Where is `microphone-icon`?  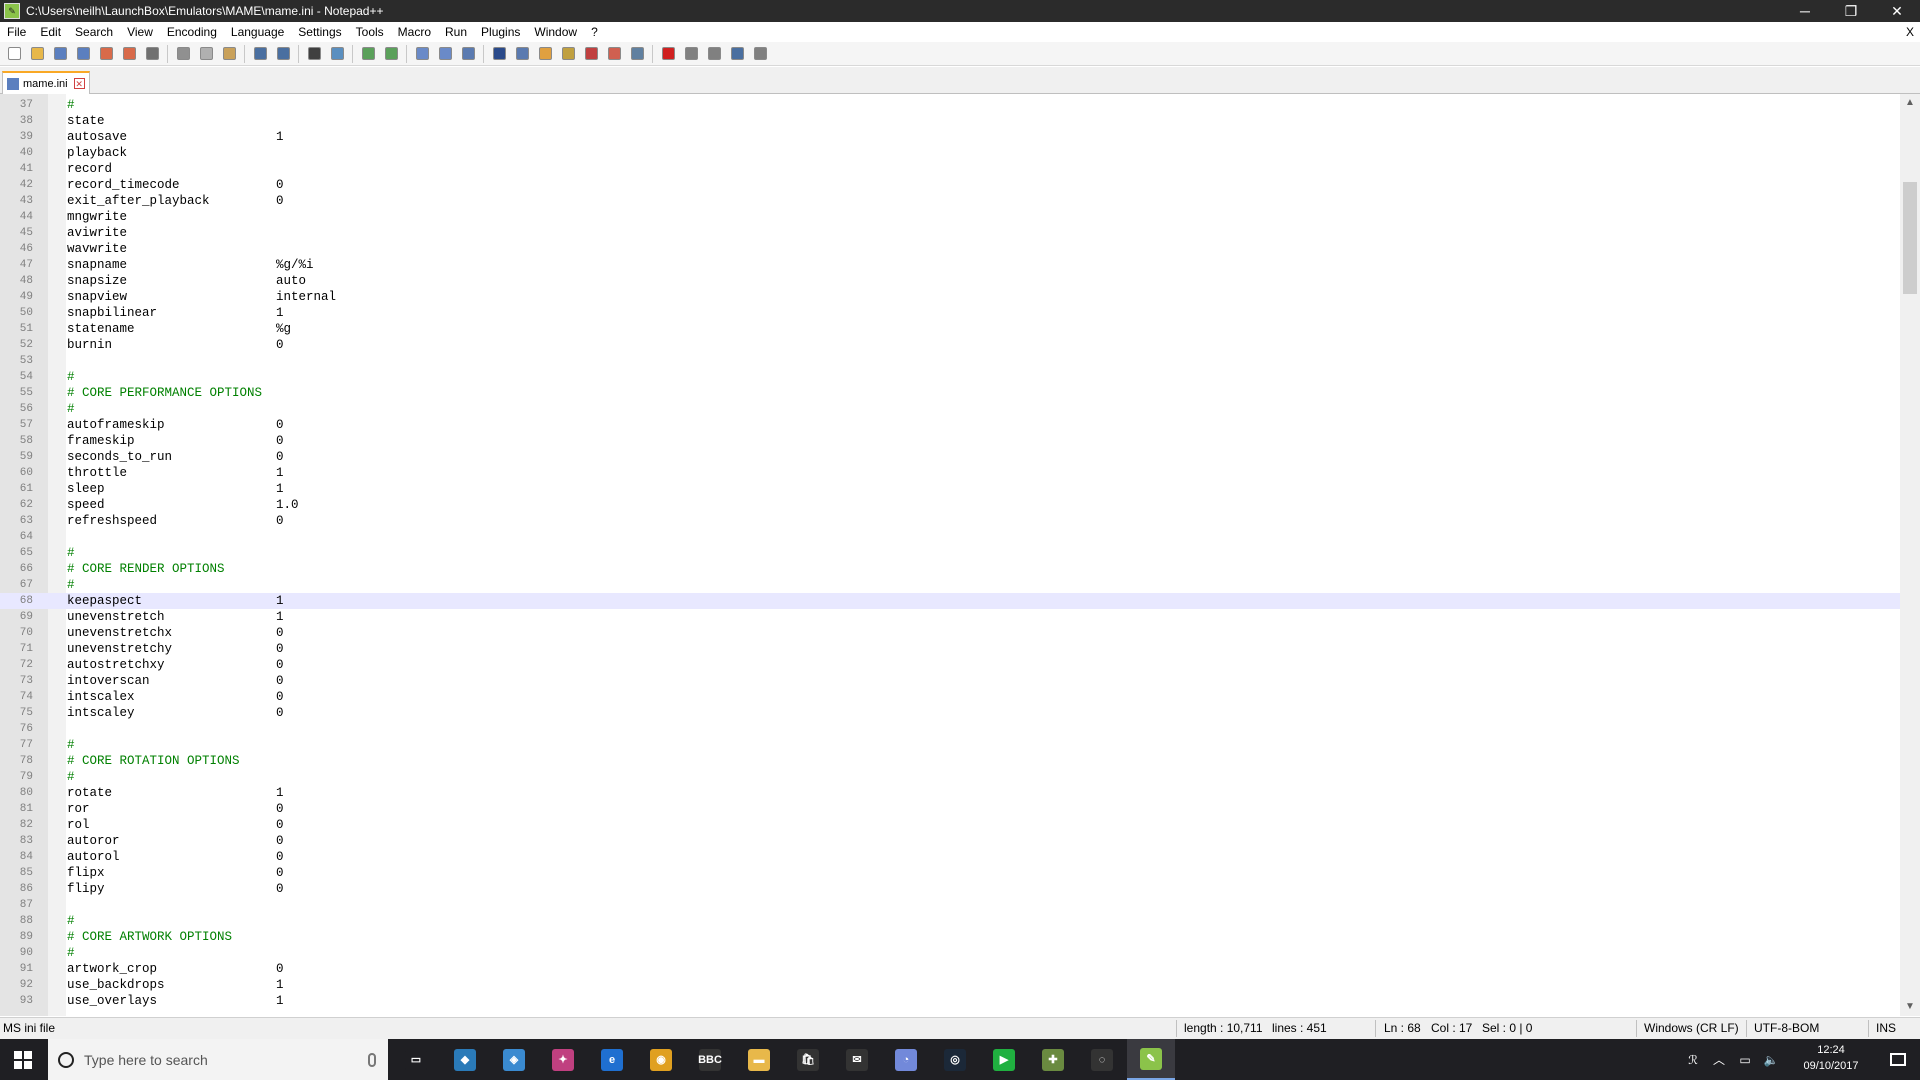
microphone-icon is located at coordinates (372, 1059).